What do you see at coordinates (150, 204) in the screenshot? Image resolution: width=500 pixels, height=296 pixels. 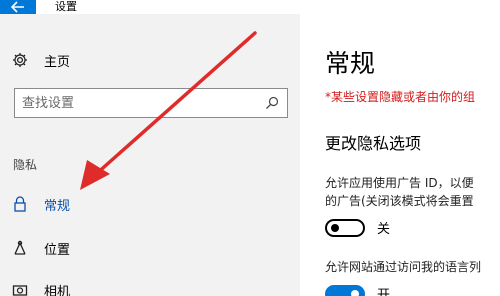 I see `sidebar-item-general: 常规` at bounding box center [150, 204].